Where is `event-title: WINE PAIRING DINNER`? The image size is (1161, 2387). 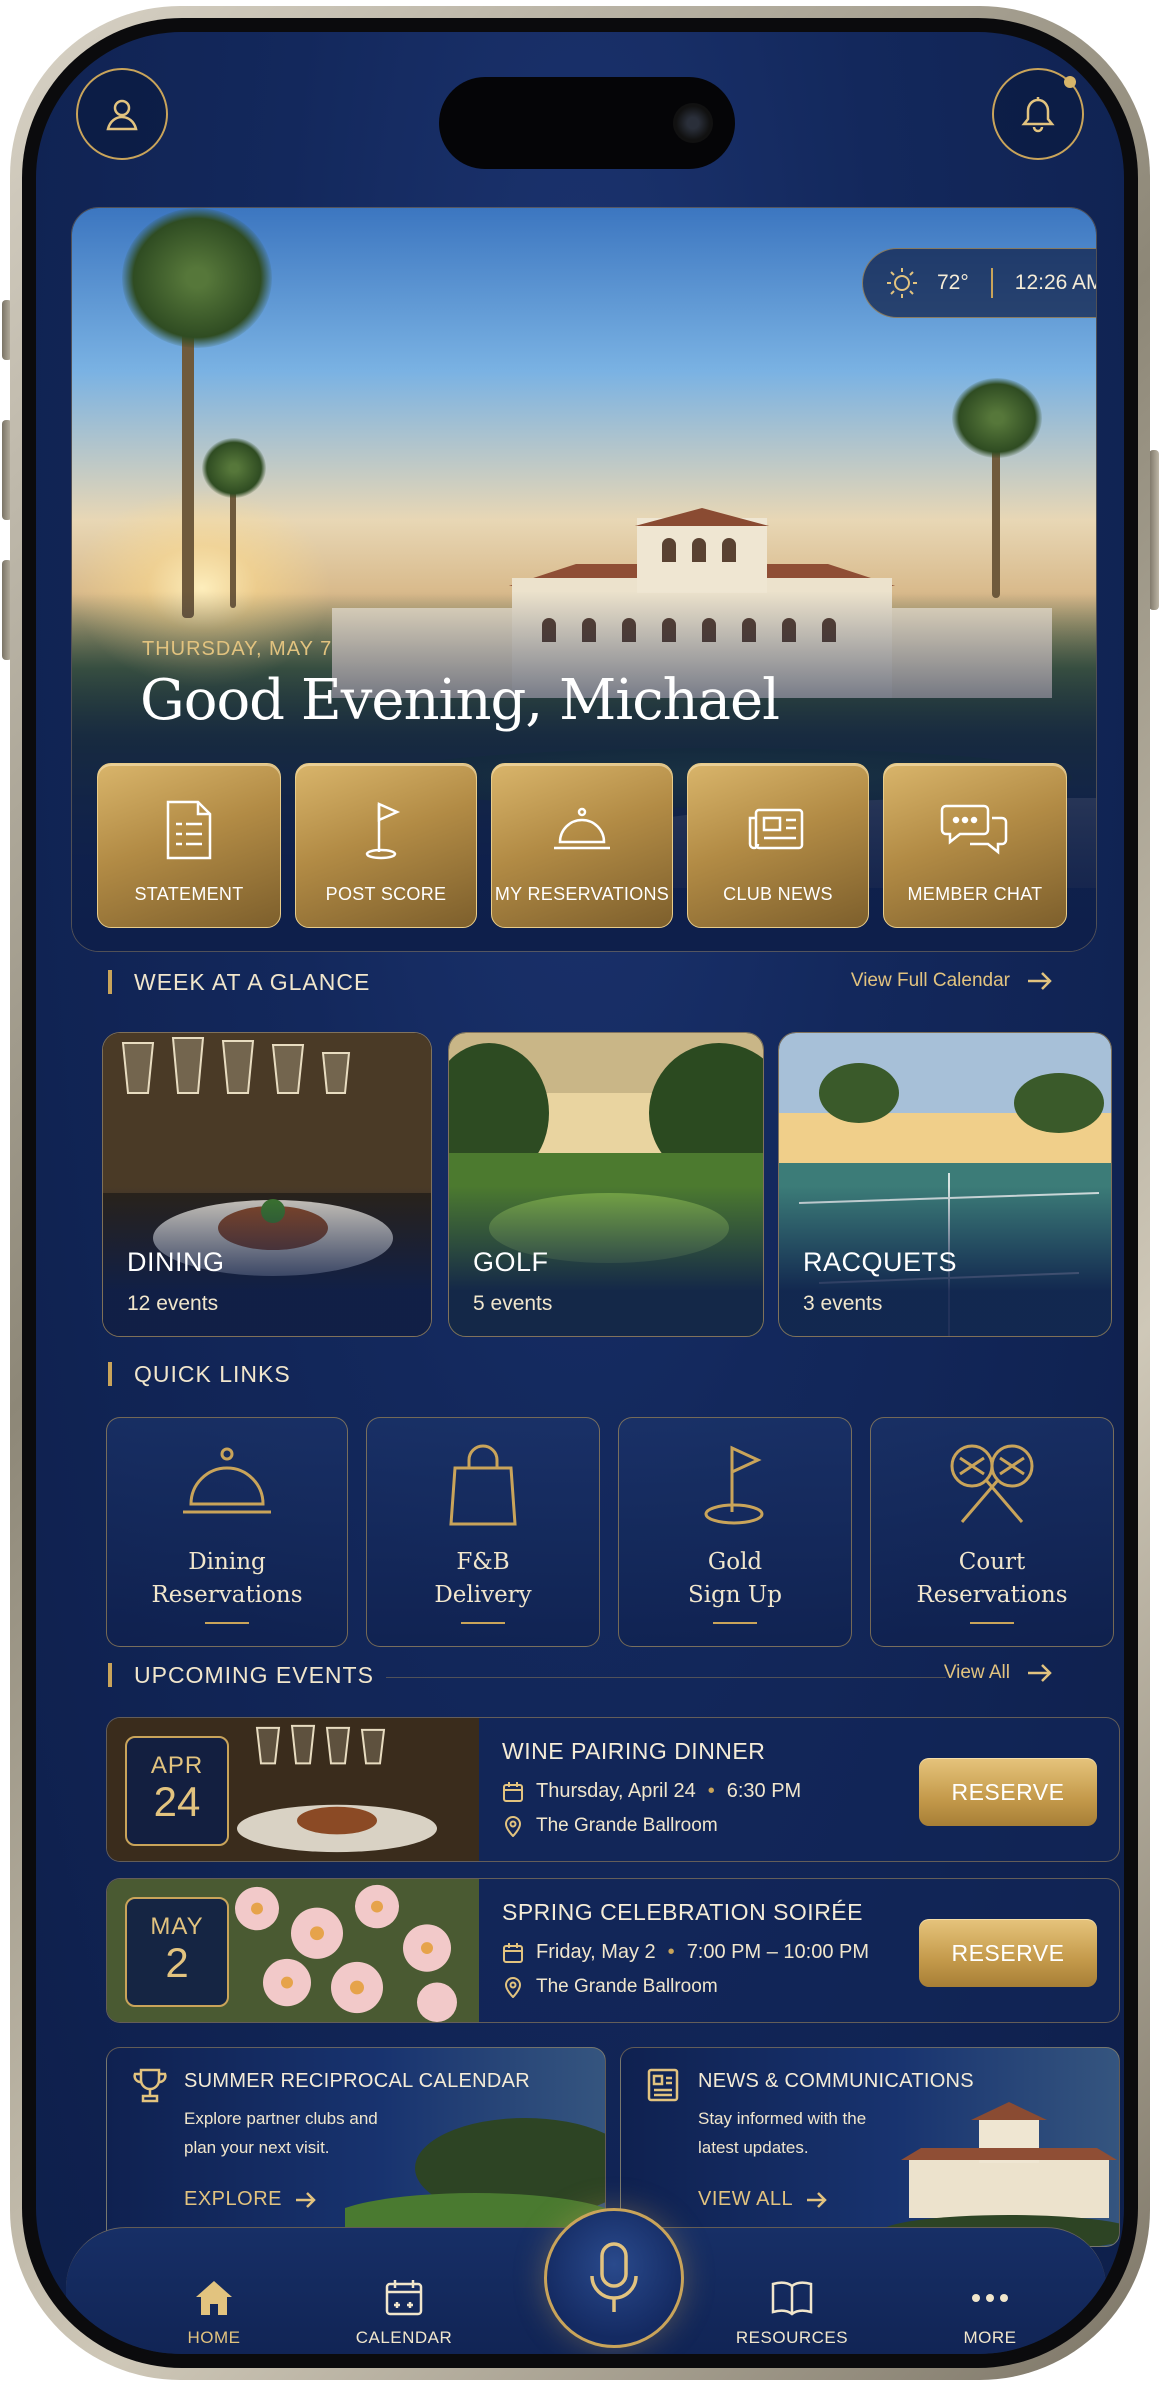
event-title: WINE PAIRING DINNER is located at coordinates (634, 1751).